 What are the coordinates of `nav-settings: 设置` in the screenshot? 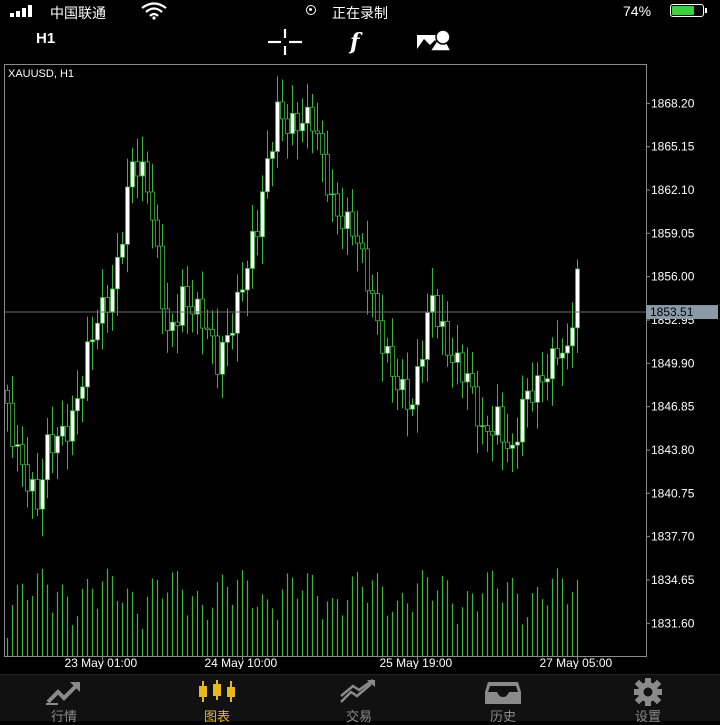 It's located at (648, 699).